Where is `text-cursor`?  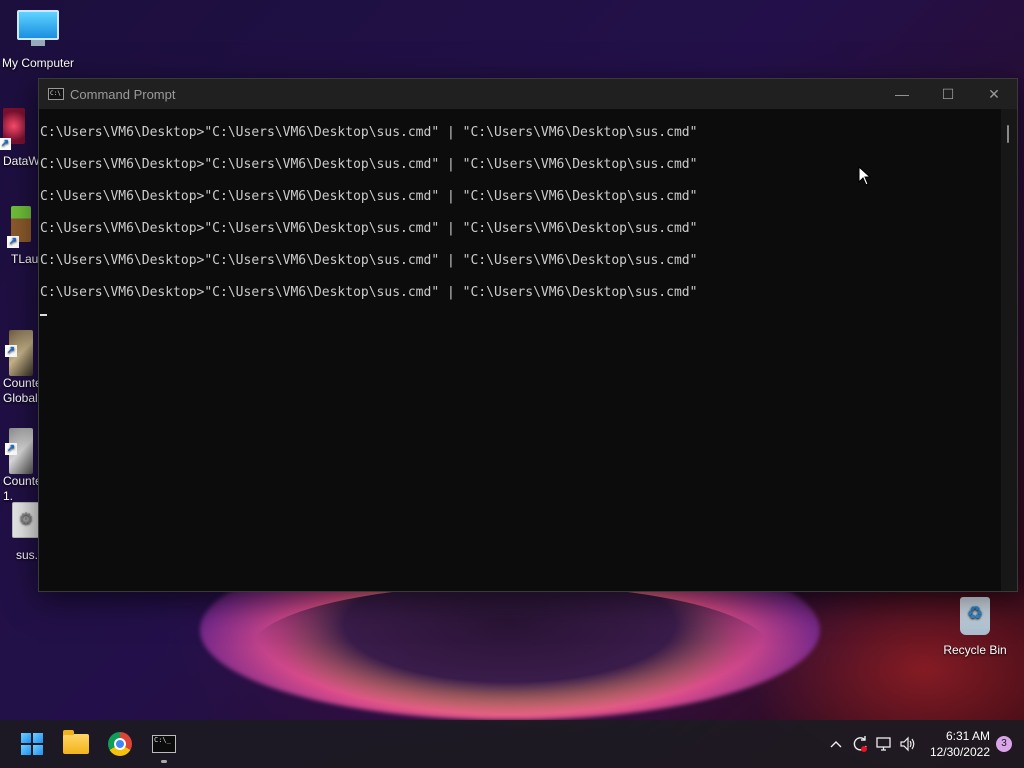
text-cursor is located at coordinates (43, 315).